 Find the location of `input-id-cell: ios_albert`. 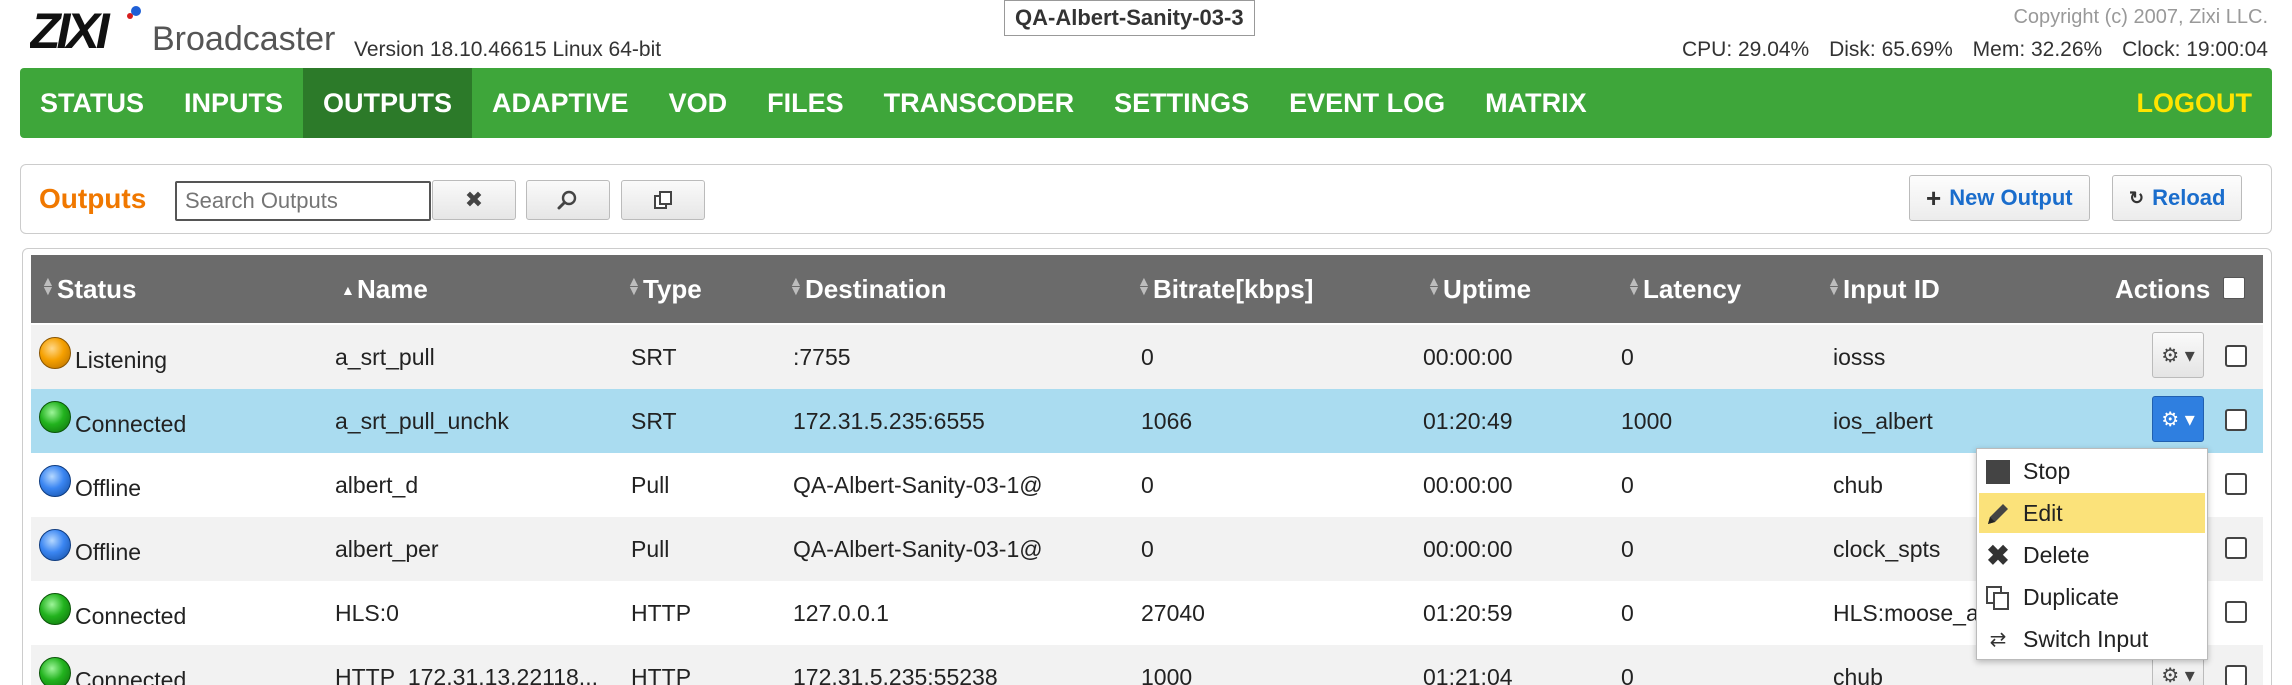

input-id-cell: ios_albert is located at coordinates (1883, 421).